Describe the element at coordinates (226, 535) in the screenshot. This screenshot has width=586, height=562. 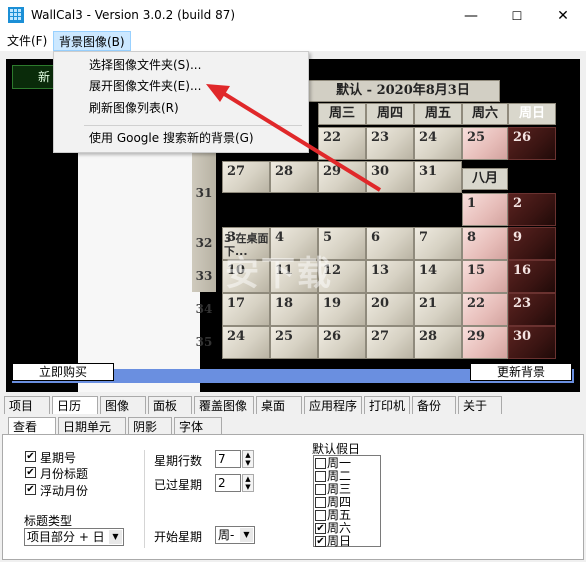
I see `start-week-value: 周-` at that location.